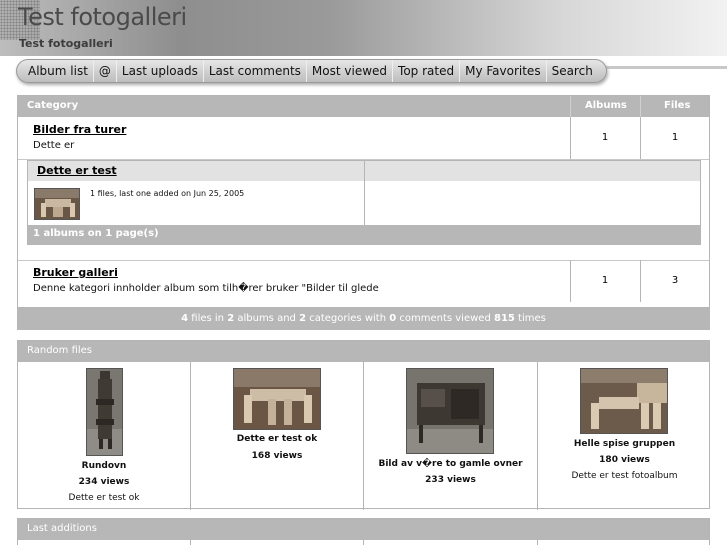  I want to click on last-additions-panel: Last additions, so click(363, 531).